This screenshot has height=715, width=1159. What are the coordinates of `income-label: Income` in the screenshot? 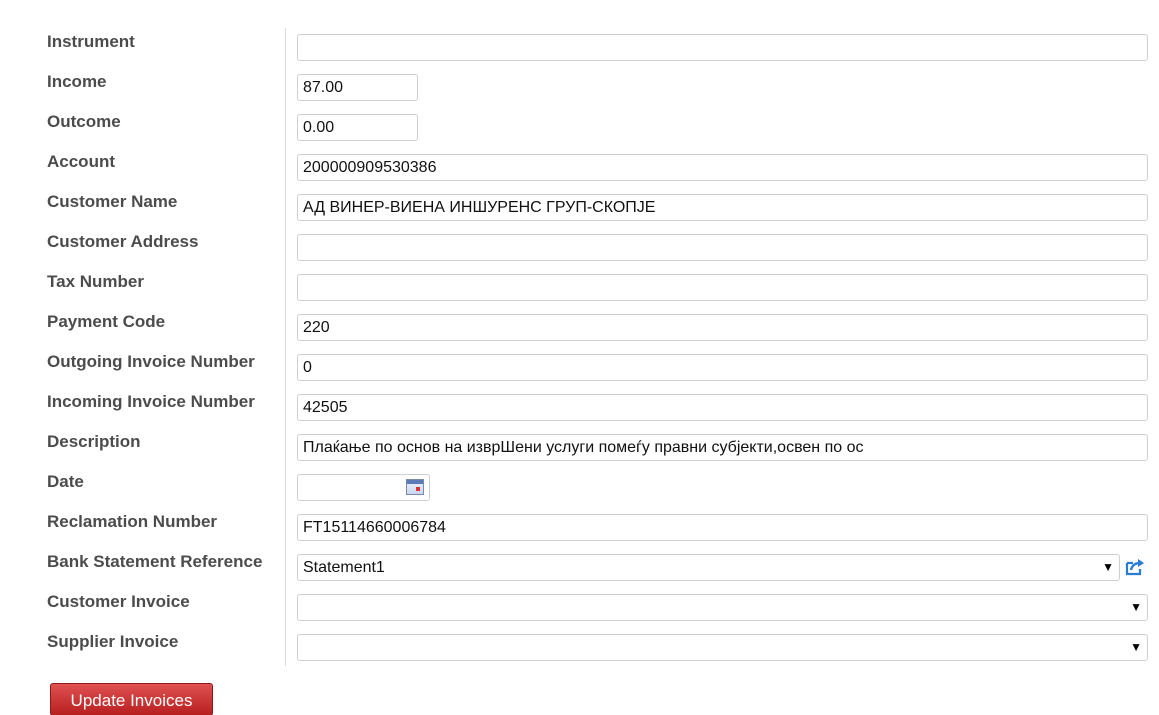 It's located at (77, 81).